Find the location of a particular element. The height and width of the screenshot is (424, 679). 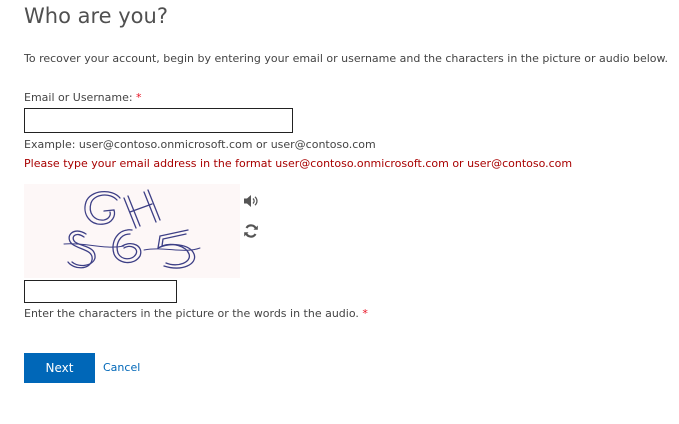

email-username-input is located at coordinates (158, 120).